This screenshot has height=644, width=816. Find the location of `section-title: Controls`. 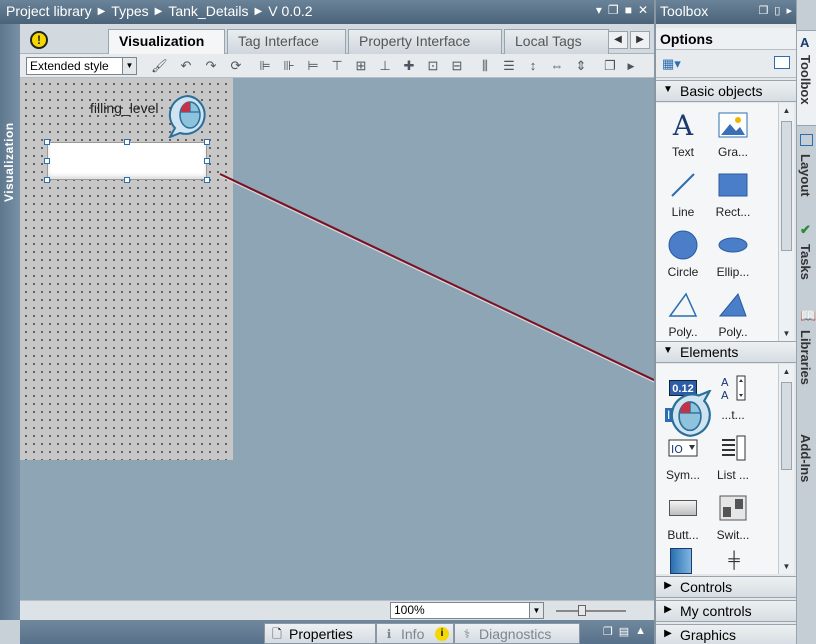

section-title: Controls is located at coordinates (706, 587).